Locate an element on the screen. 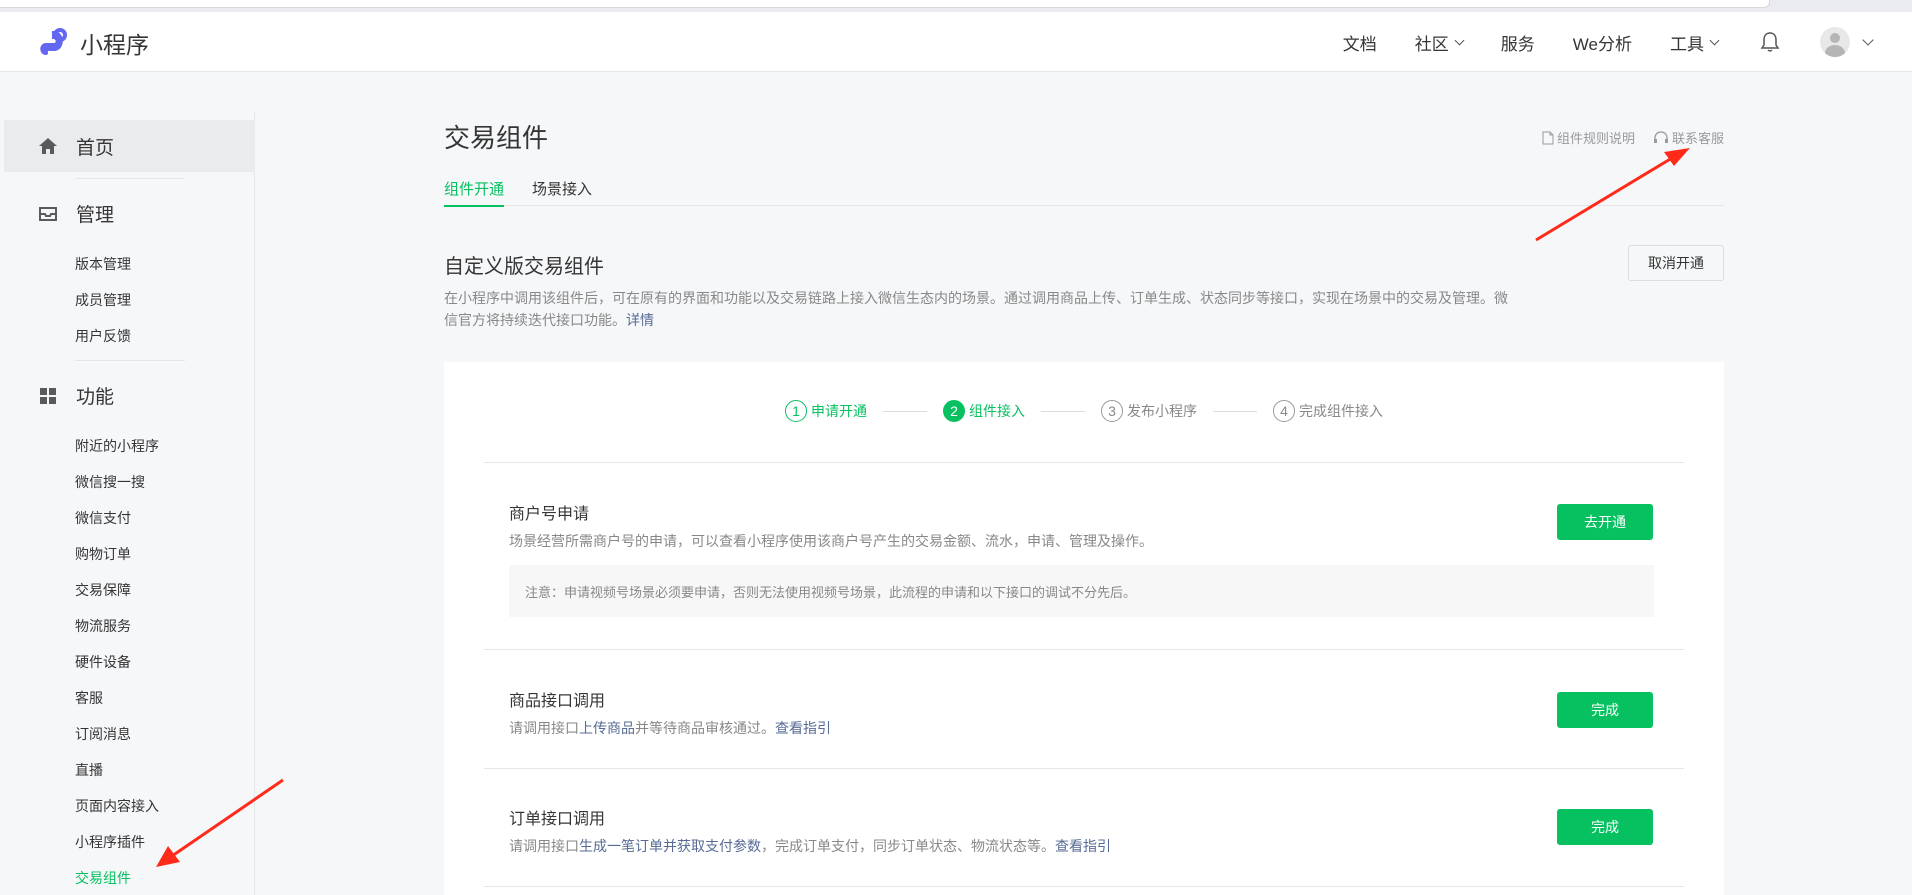 The height and width of the screenshot is (895, 1912). tab-scene-access: 场景接入 is located at coordinates (562, 191).